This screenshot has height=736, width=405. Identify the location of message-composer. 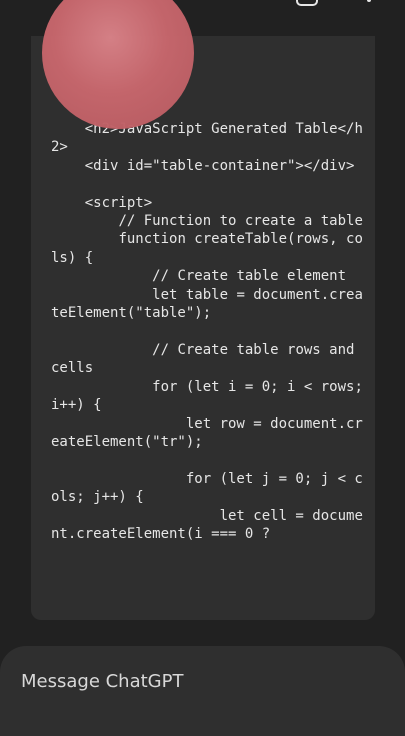
(202, 691).